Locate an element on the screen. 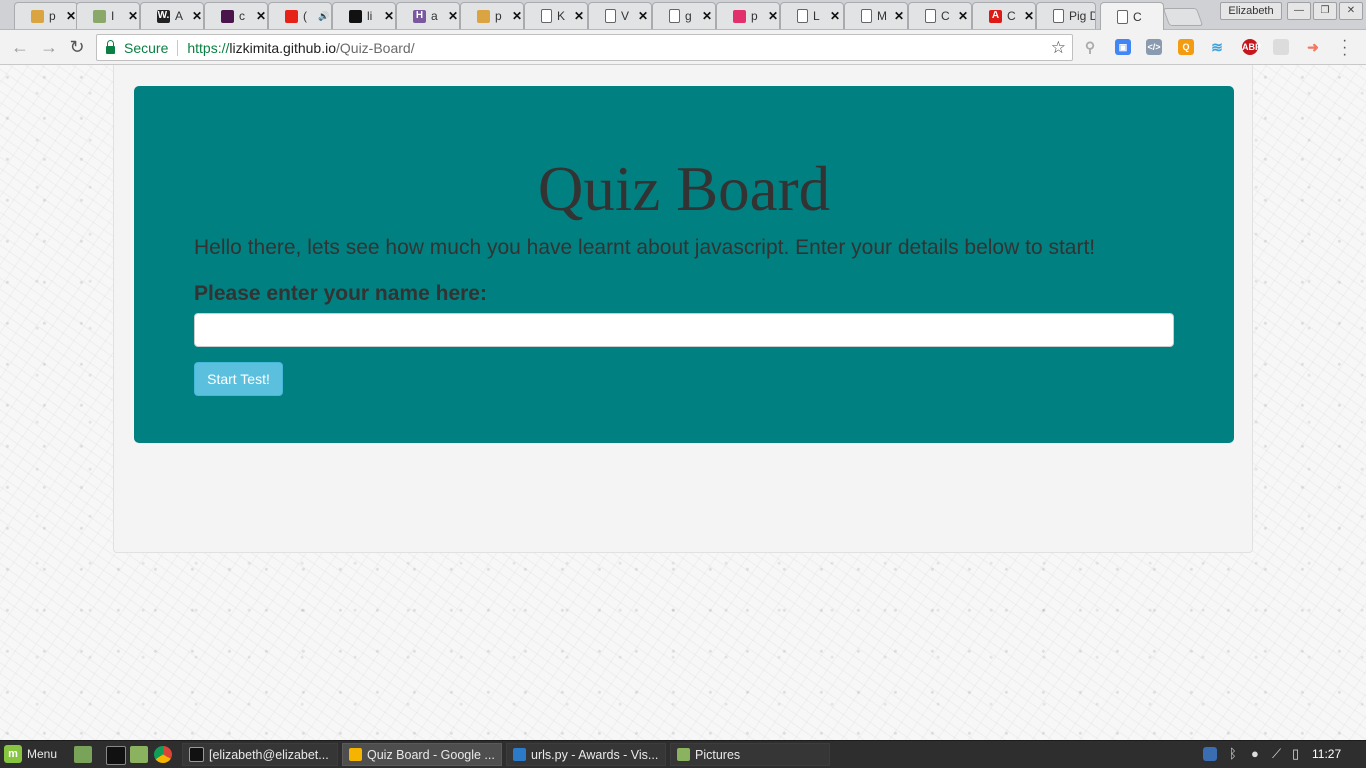  tab-title: K is located at coordinates (561, 16).